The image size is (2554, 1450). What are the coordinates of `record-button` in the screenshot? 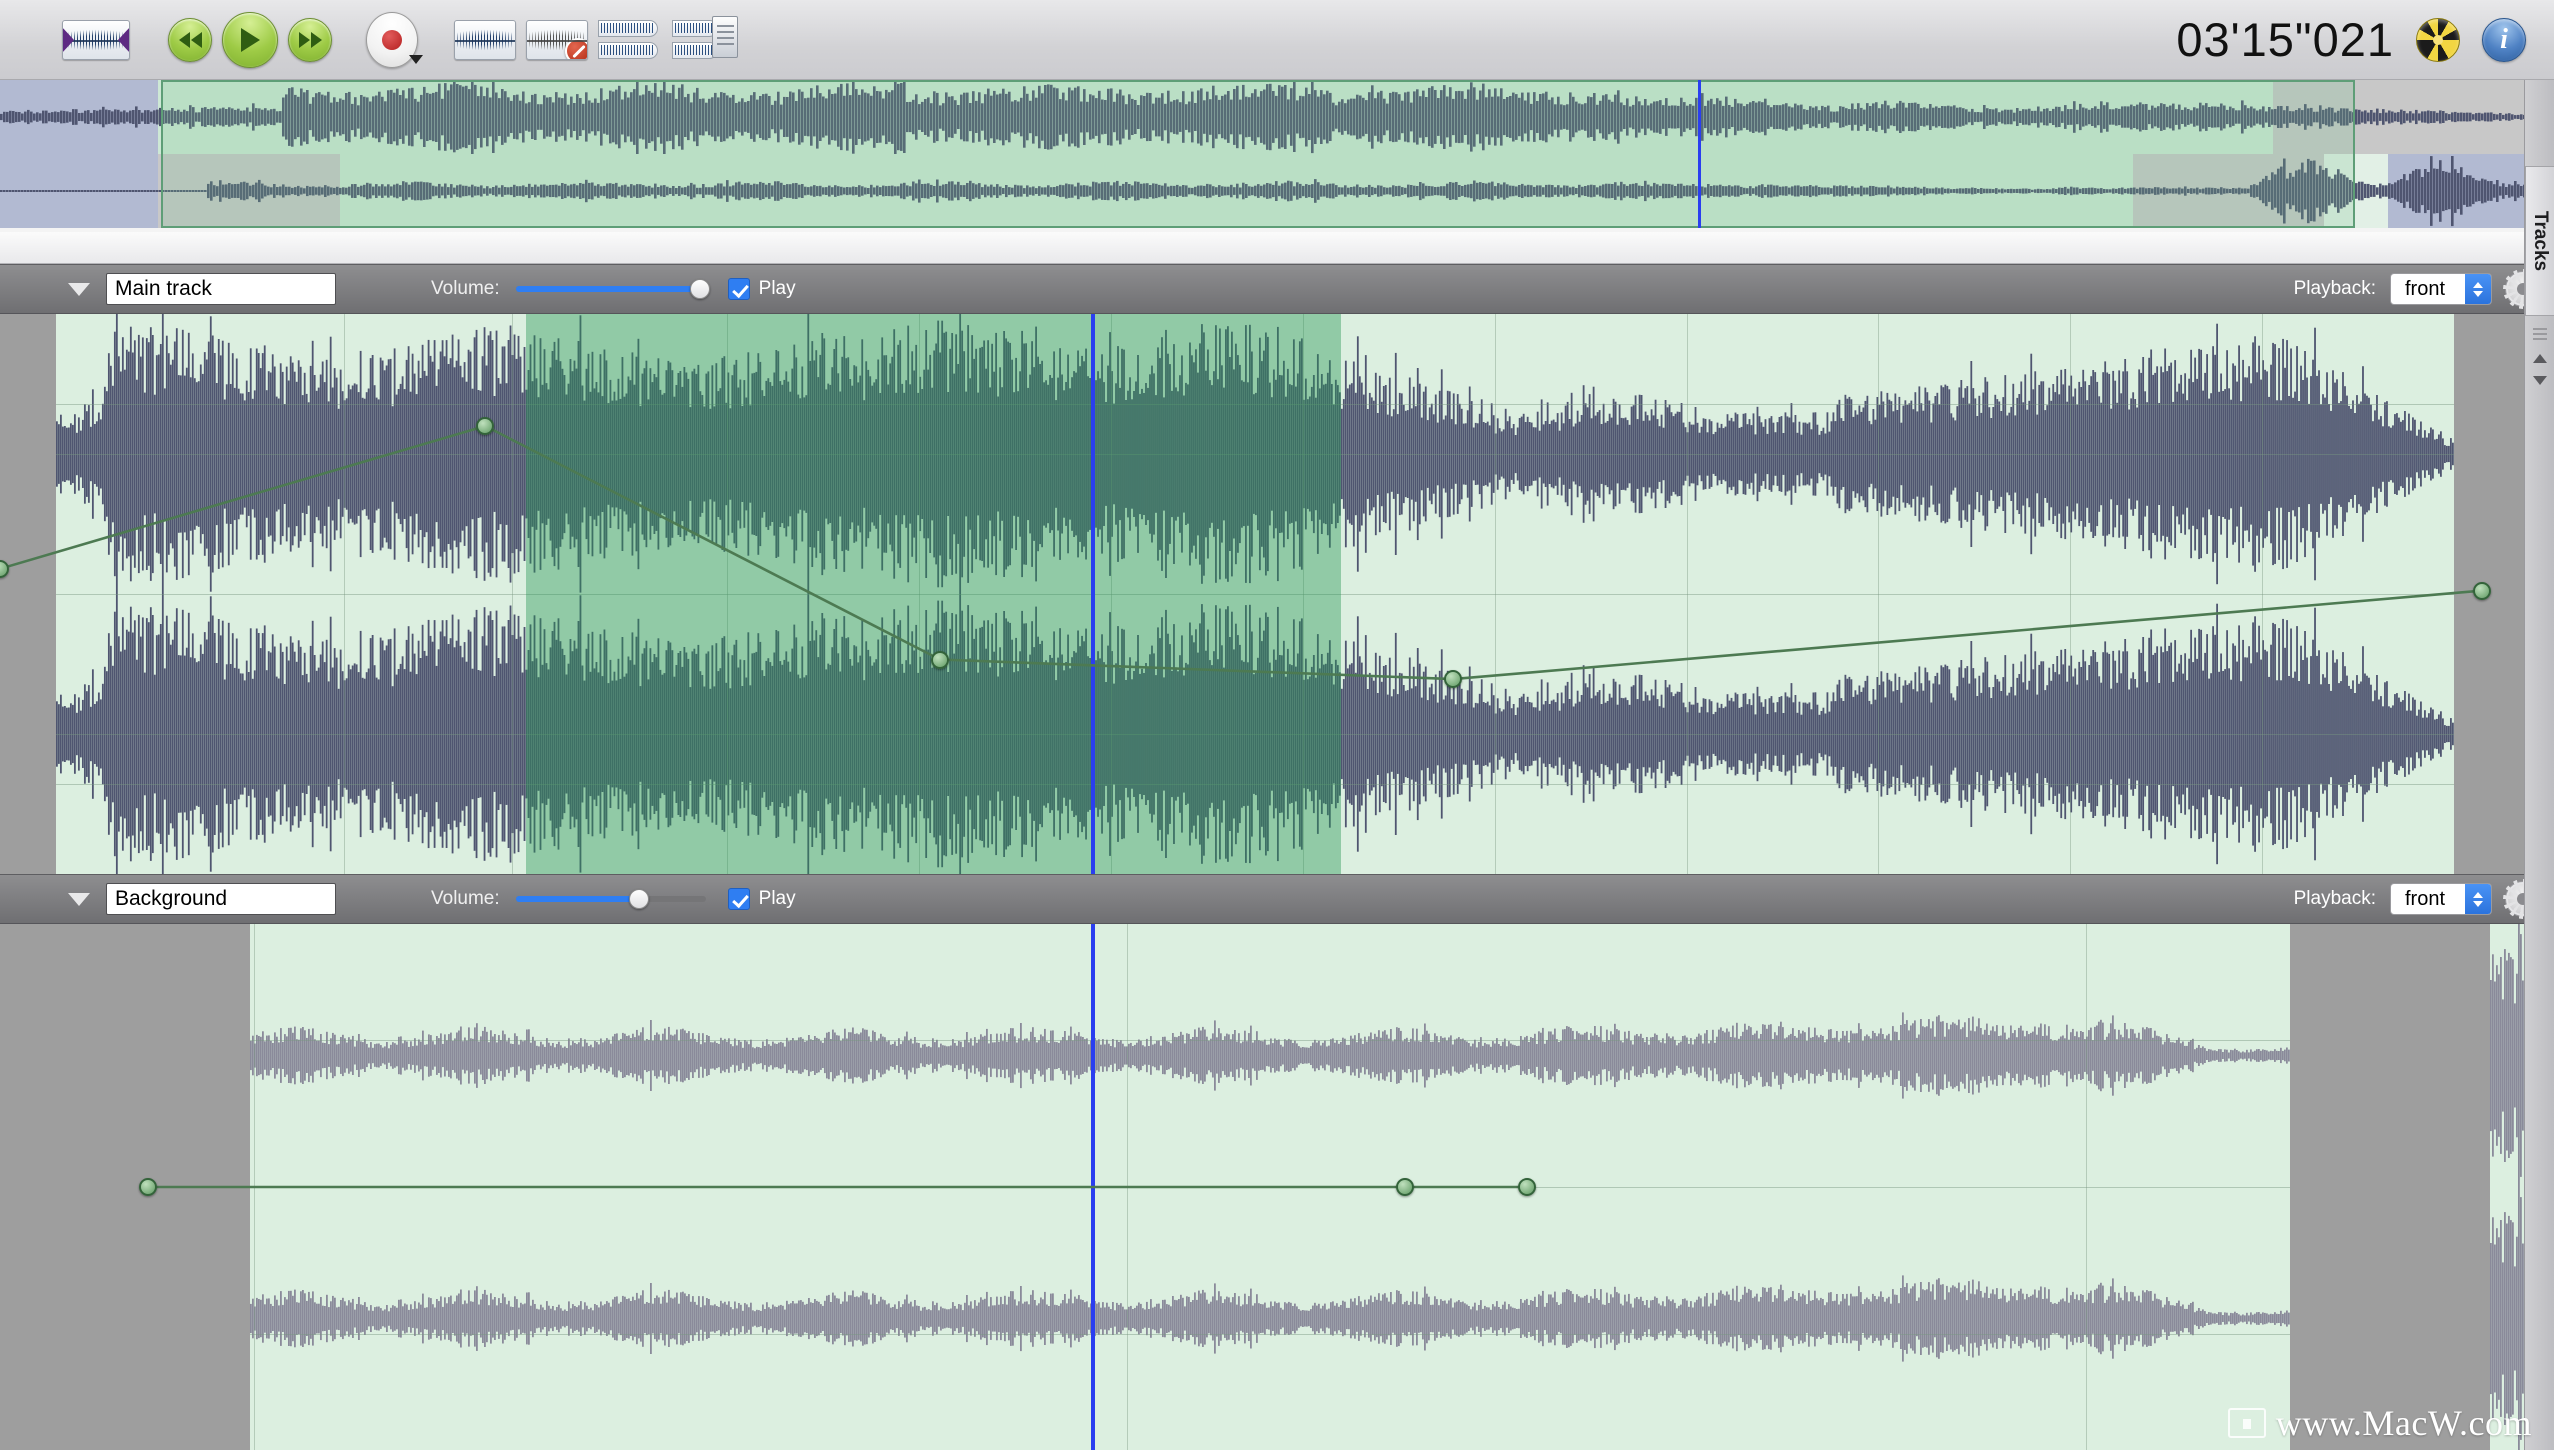 It's located at (394, 39).